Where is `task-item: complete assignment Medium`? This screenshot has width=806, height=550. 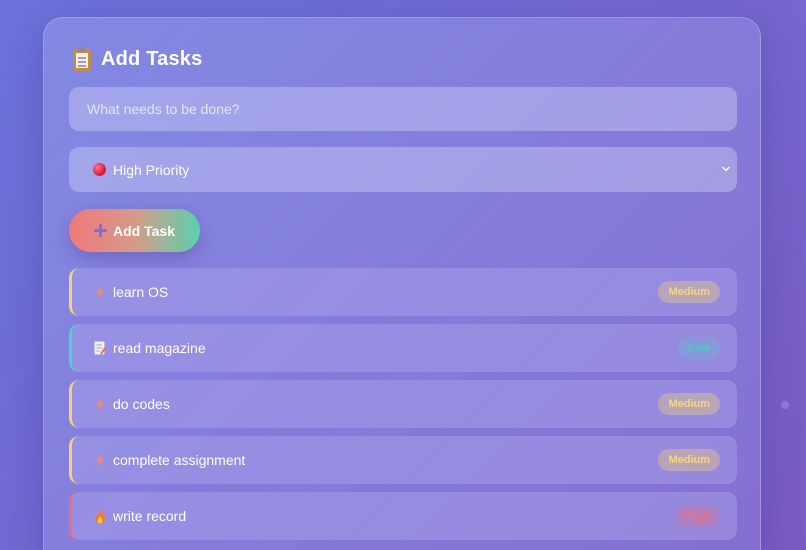 task-item: complete assignment Medium is located at coordinates (403, 460).